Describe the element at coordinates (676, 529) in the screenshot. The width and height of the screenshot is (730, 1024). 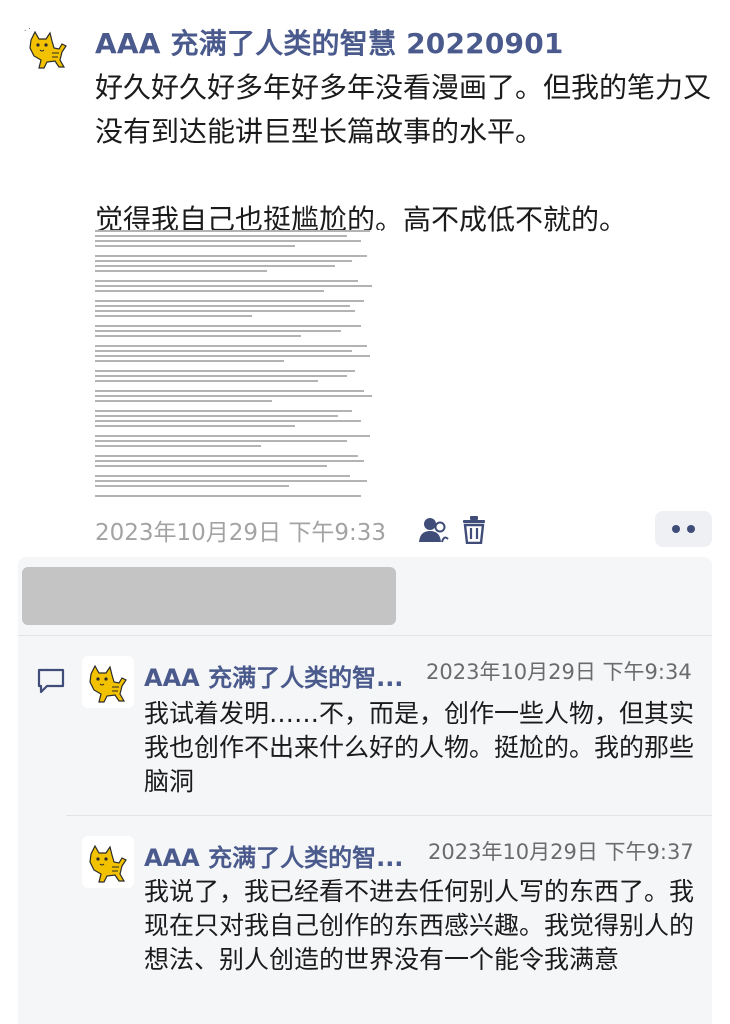
I see `more-dots-icon` at that location.